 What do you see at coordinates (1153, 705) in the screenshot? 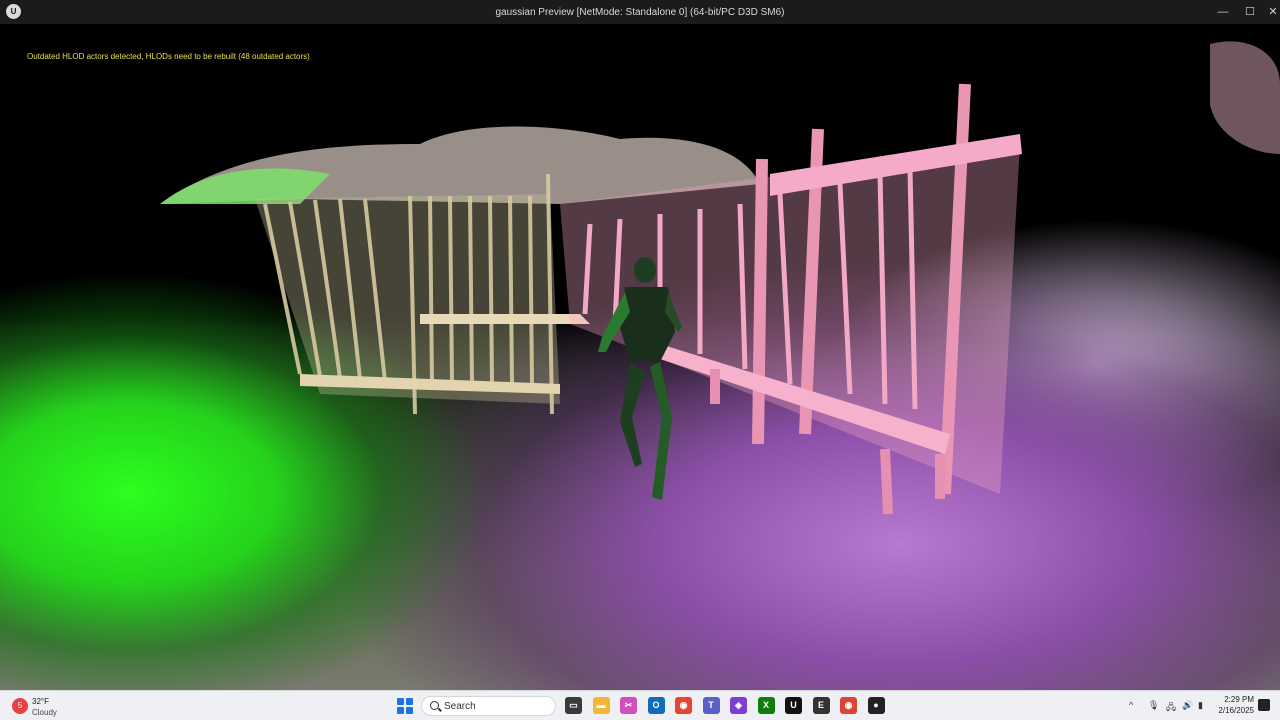
I see `microphone-icon: 🎙` at bounding box center [1153, 705].